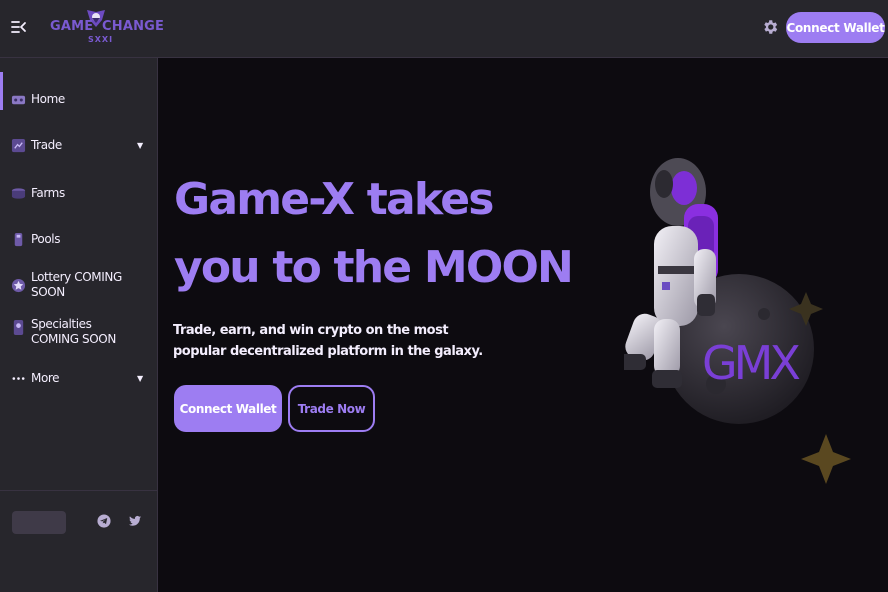 This screenshot has height=592, width=888. Describe the element at coordinates (72, 26) in the screenshot. I see `logo-word-left: GAME` at that location.